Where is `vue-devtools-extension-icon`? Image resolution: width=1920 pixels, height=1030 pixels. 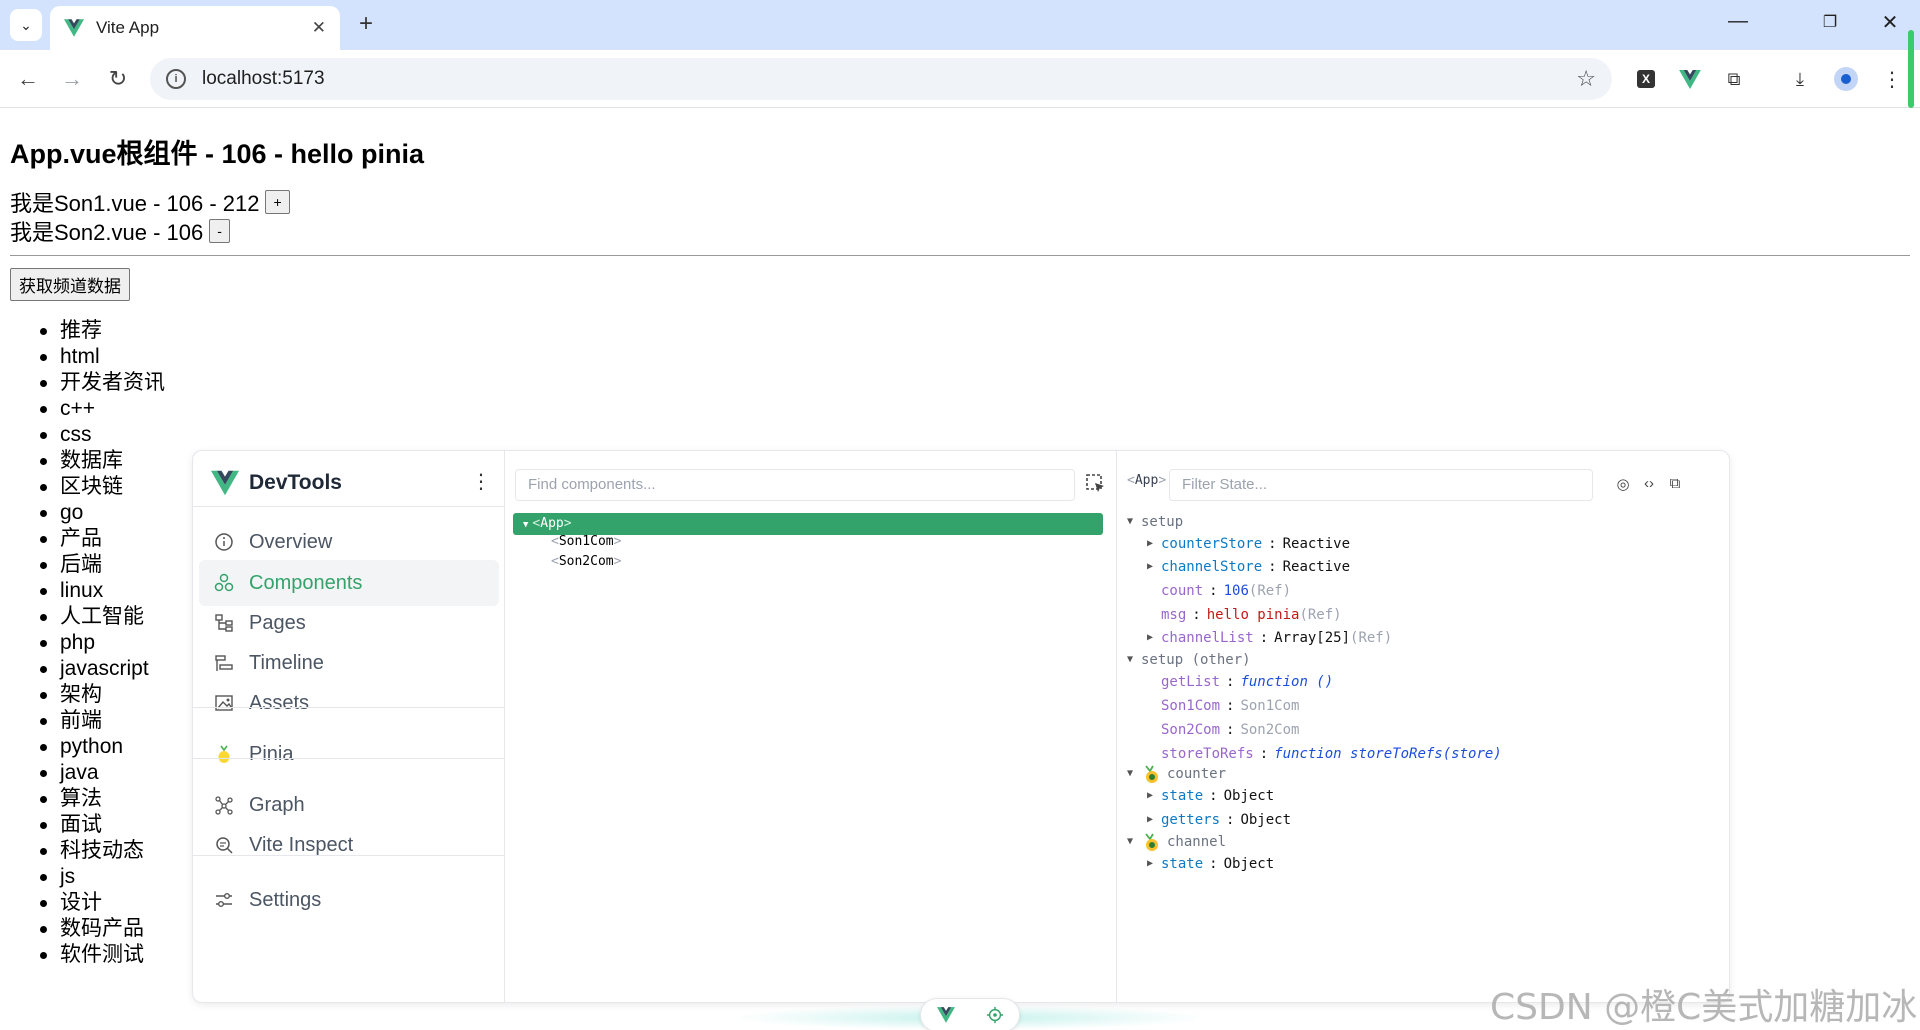 vue-devtools-extension-icon is located at coordinates (1690, 79).